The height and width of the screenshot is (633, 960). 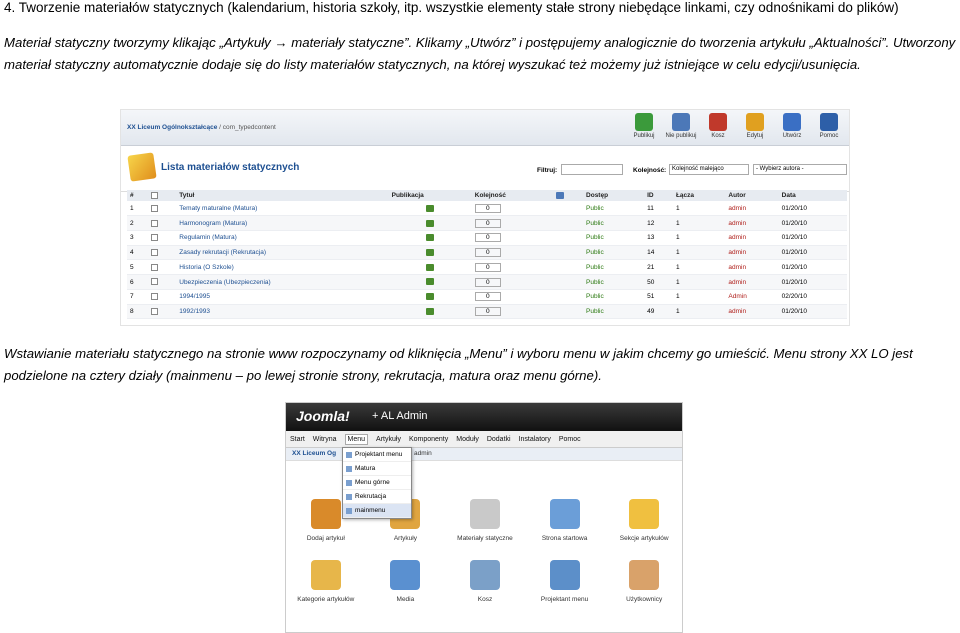 I want to click on cell-order: 0, so click(x=512, y=209).